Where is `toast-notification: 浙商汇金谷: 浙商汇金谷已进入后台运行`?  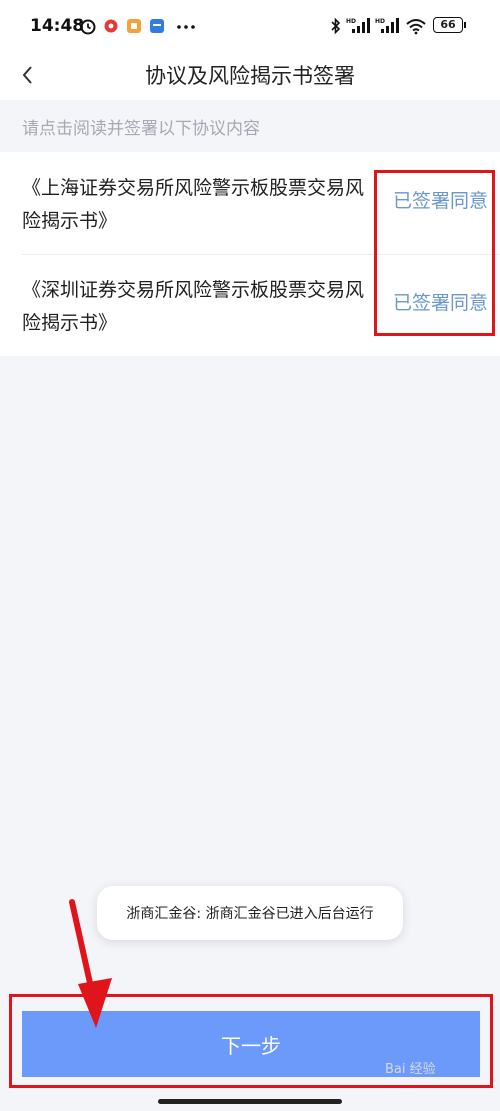 toast-notification: 浙商汇金谷: 浙商汇金谷已进入后台运行 is located at coordinates (250, 913).